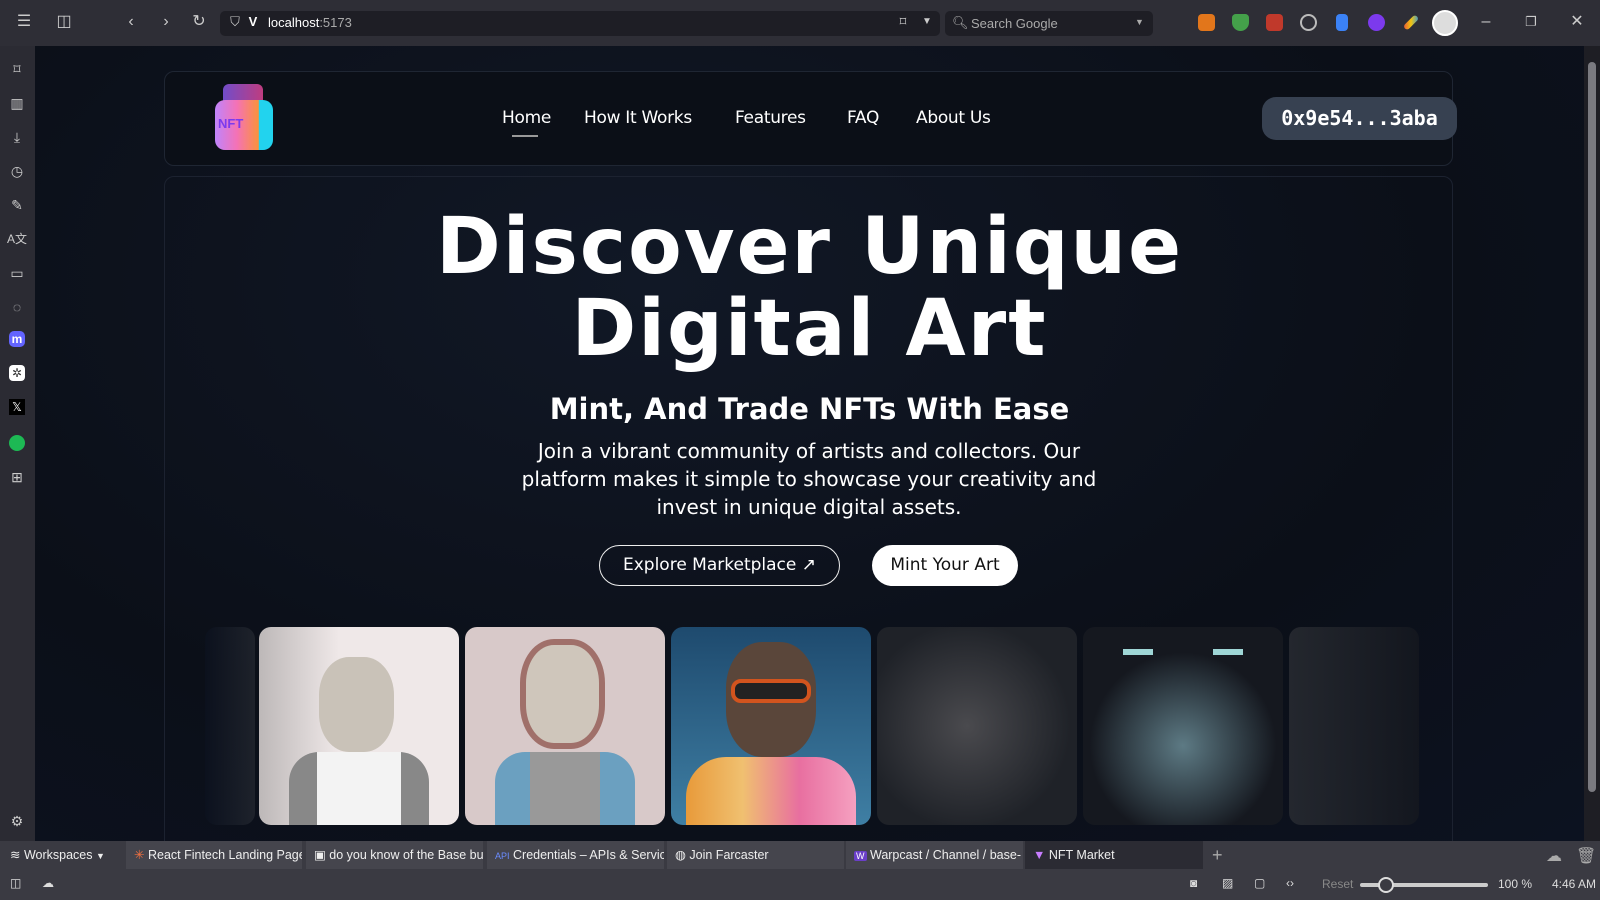  What do you see at coordinates (1445, 23) in the screenshot?
I see `avatar` at bounding box center [1445, 23].